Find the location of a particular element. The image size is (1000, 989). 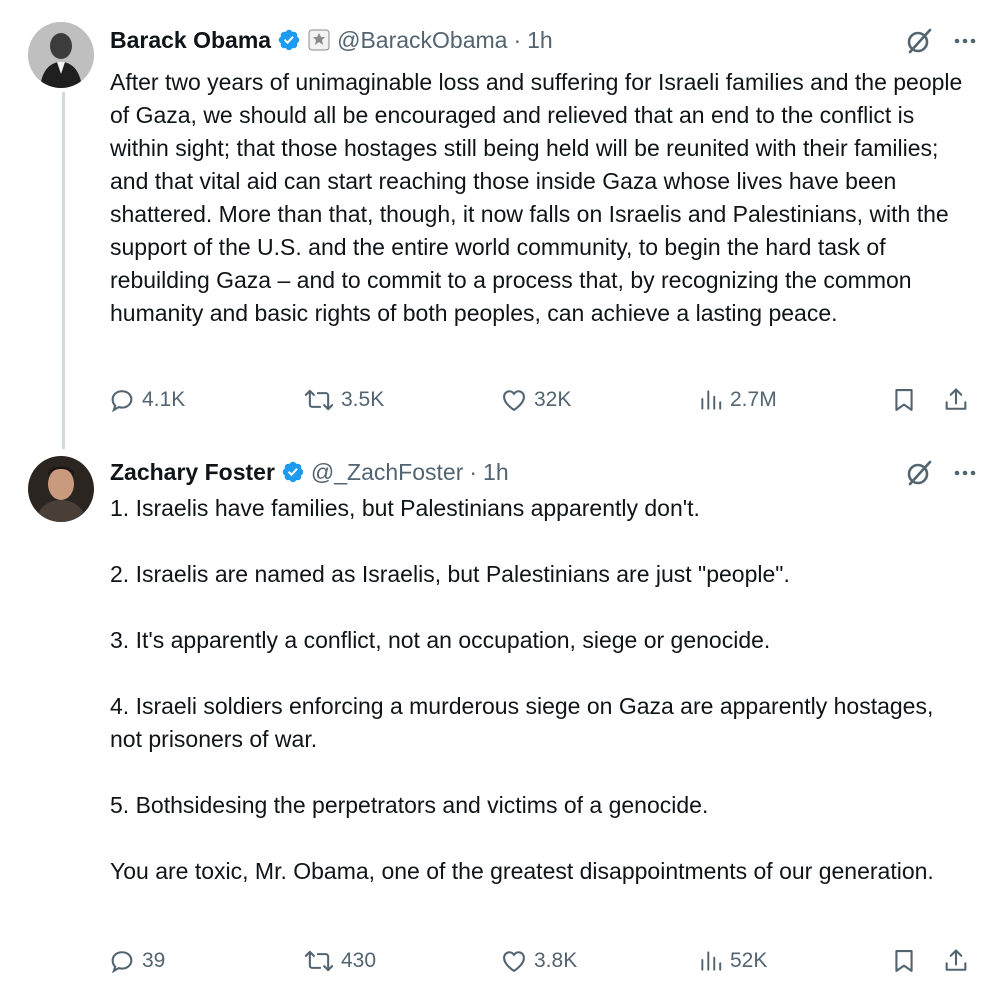

reply-button: 4.1K is located at coordinates (146, 400).